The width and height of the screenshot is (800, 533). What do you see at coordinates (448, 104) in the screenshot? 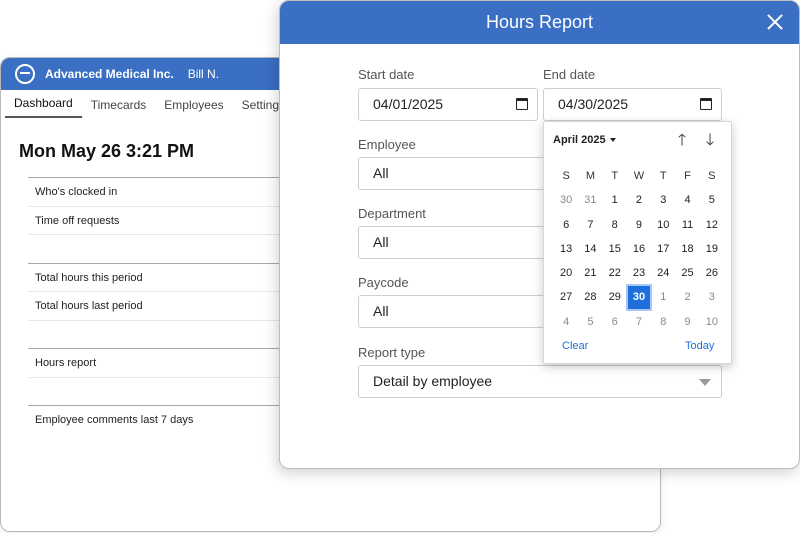
I see `start-date-input: 04/01/2025` at bounding box center [448, 104].